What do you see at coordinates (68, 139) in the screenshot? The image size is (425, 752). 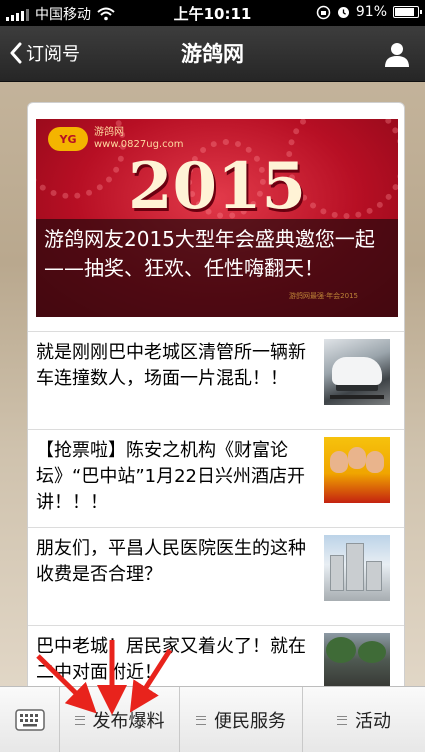 I see `logo-mark: YG` at bounding box center [68, 139].